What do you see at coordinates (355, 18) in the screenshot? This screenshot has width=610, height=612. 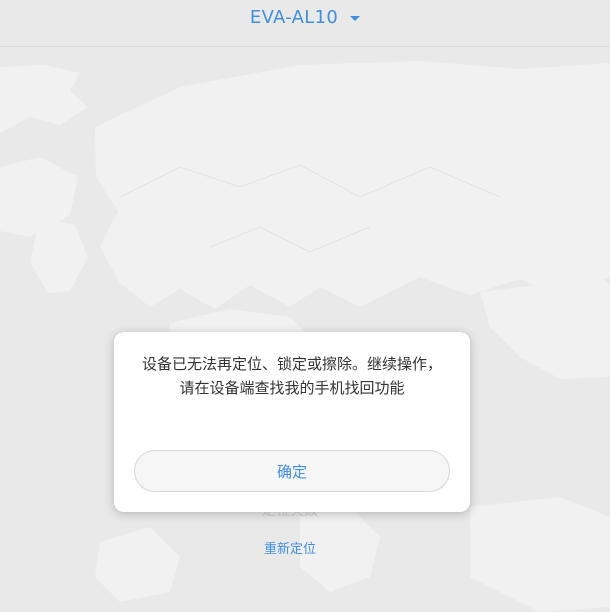 I see `caret-down-icon` at bounding box center [355, 18].